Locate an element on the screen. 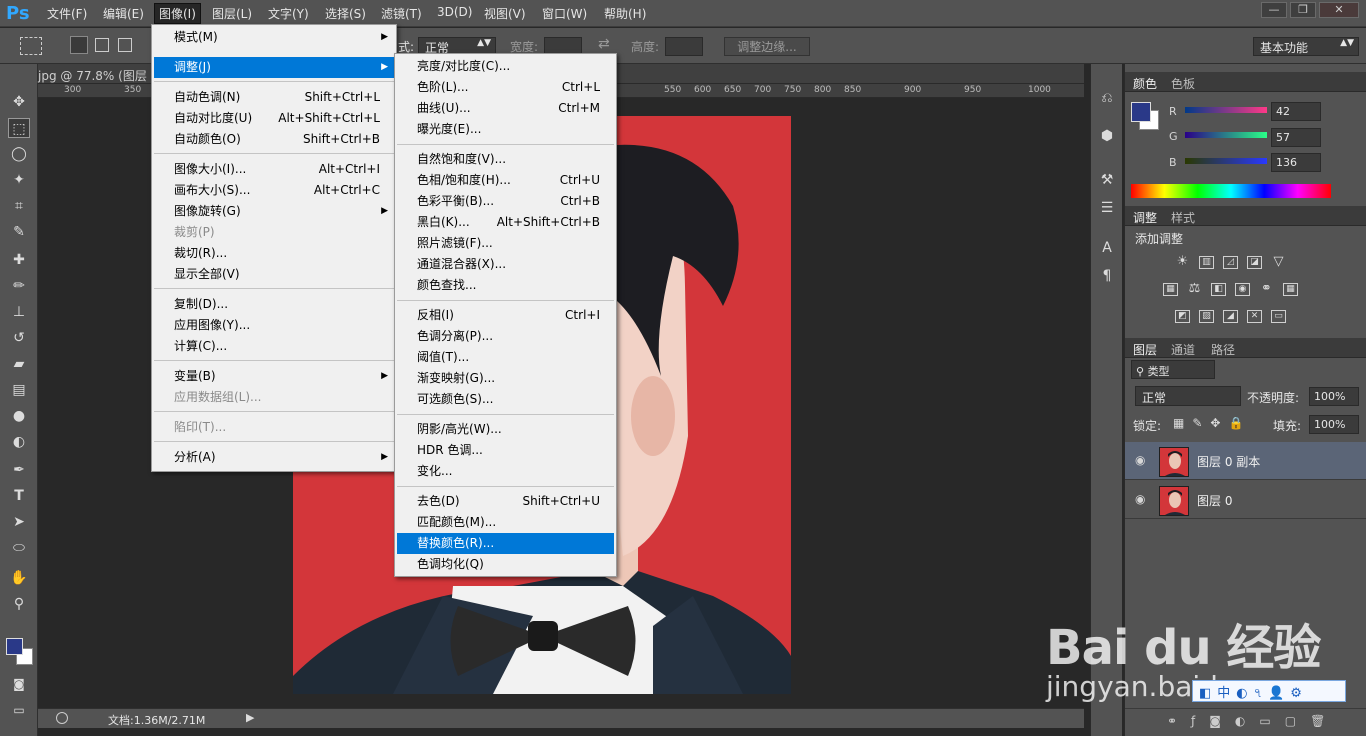 This screenshot has width=1366, height=736. clone-stamp-icon: ⊥ is located at coordinates (19, 312).